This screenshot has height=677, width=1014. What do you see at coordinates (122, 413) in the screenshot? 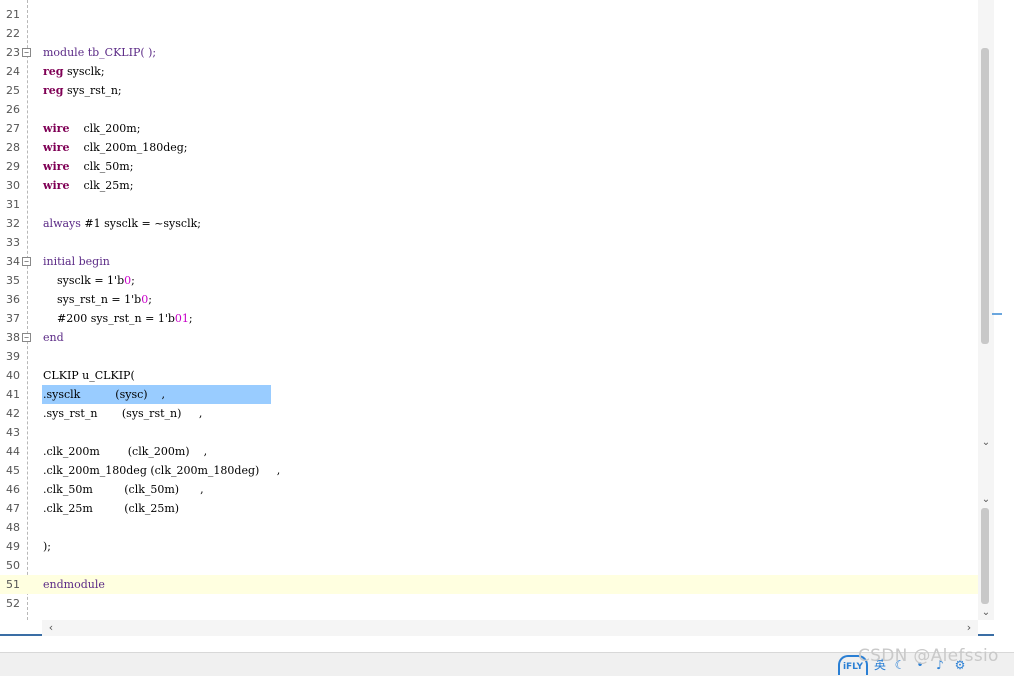
I see `code-text: .sys_rst_n (sys_rst_n) ,` at bounding box center [122, 413].